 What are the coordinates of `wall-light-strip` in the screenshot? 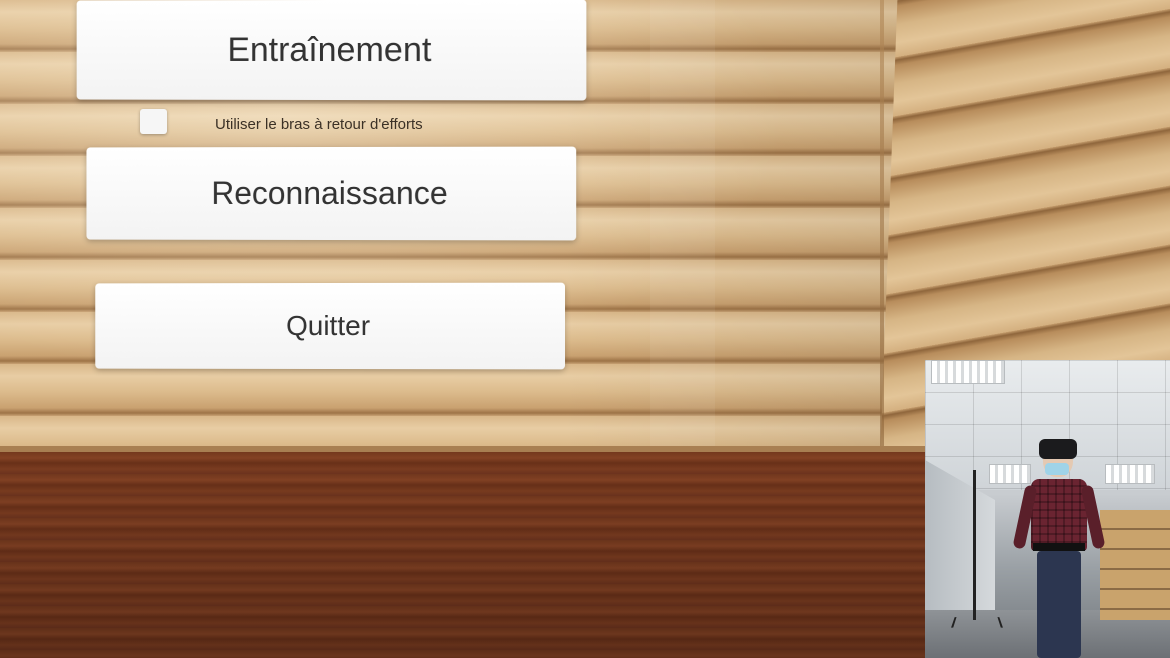 It's located at (682, 230).